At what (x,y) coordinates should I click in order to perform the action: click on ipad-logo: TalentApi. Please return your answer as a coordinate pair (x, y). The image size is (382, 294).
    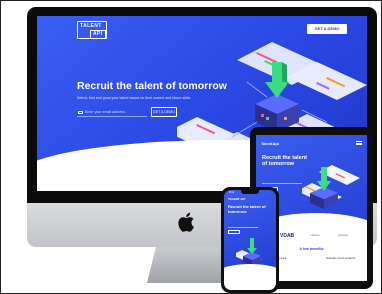
    Looking at the image, I should click on (270, 143).